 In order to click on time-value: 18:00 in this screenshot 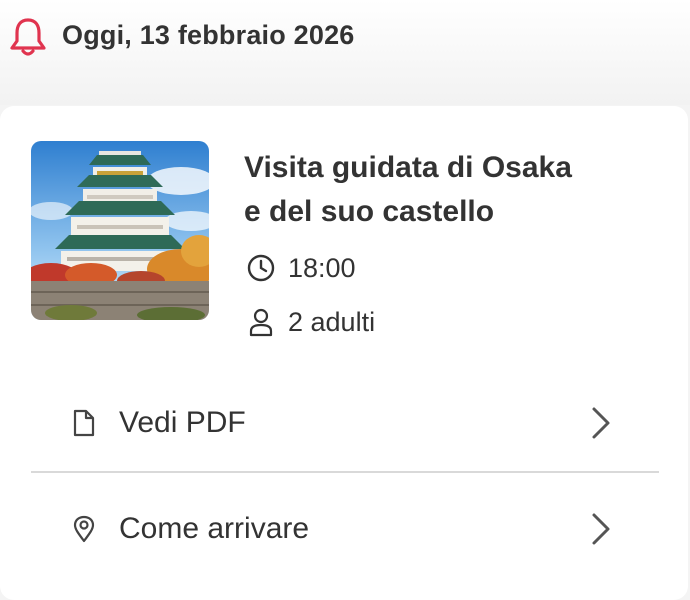, I will do `click(322, 267)`.